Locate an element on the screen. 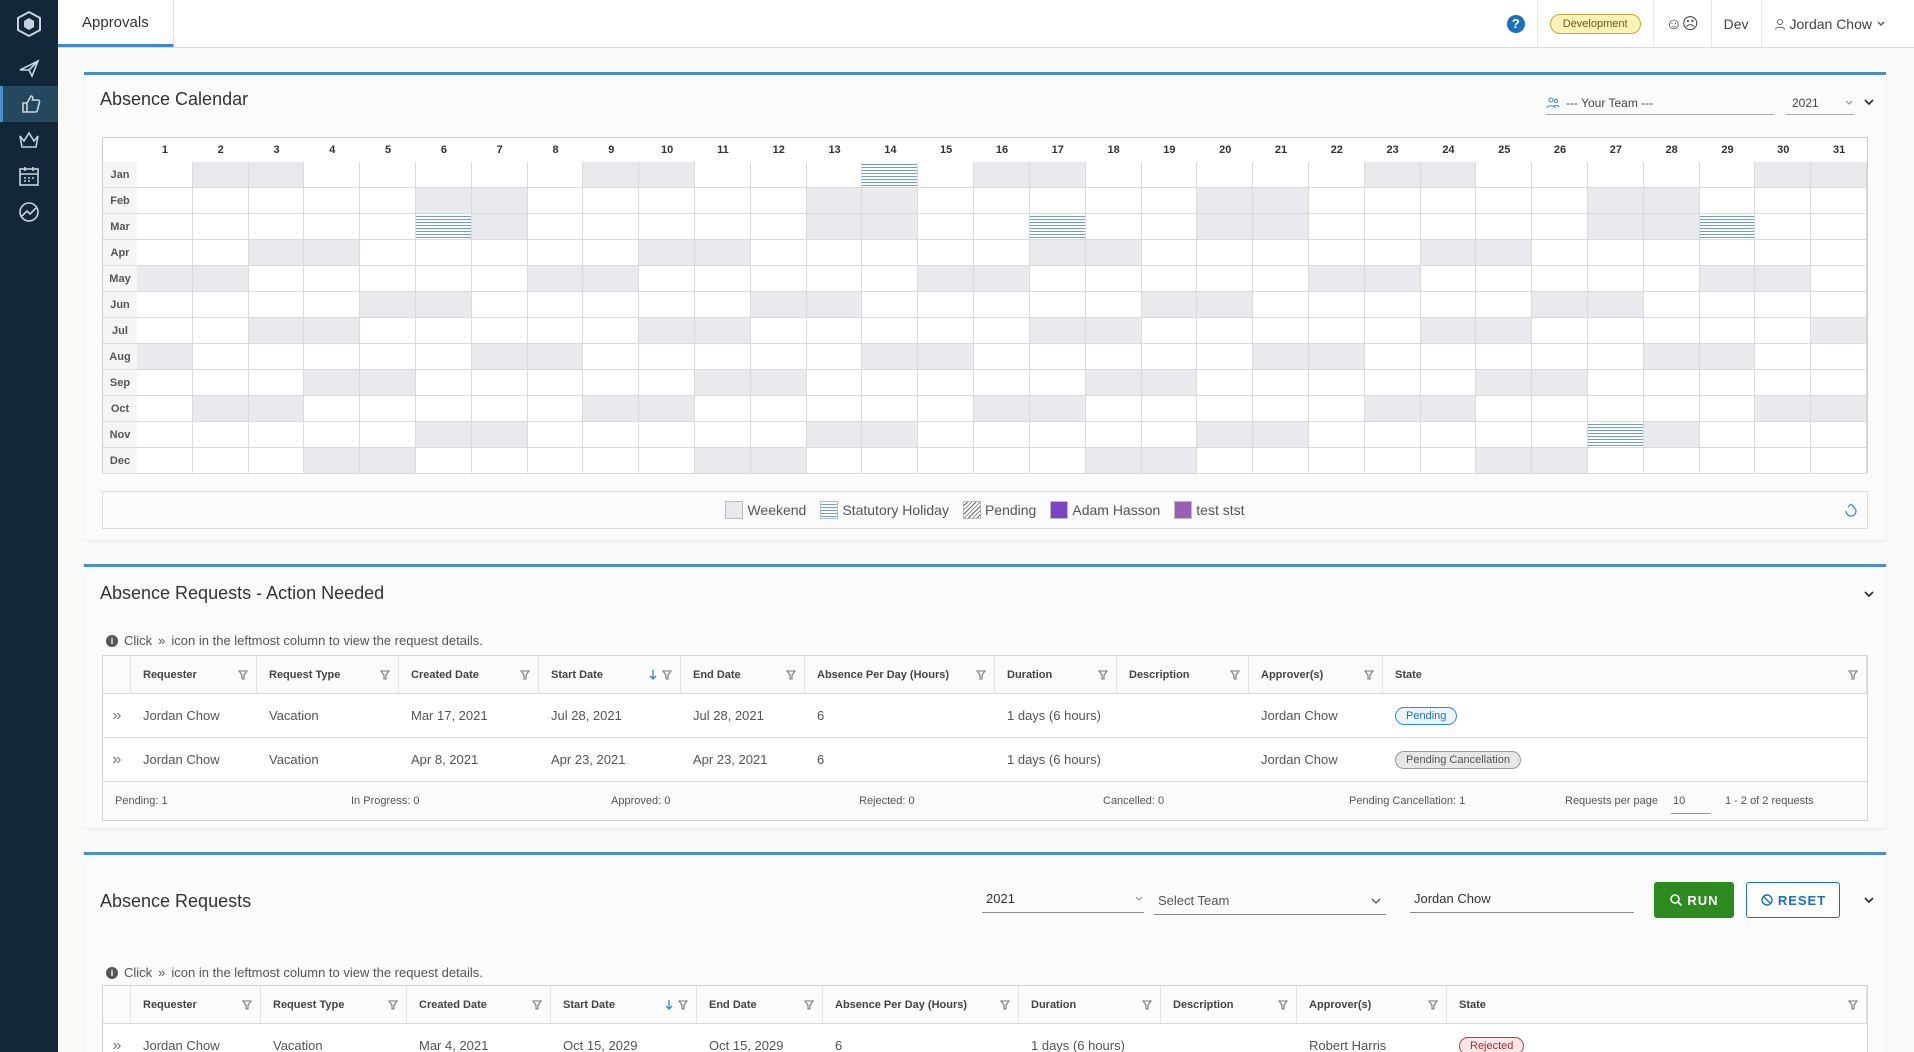  column-header: Duration is located at coordinates (1090, 1004).